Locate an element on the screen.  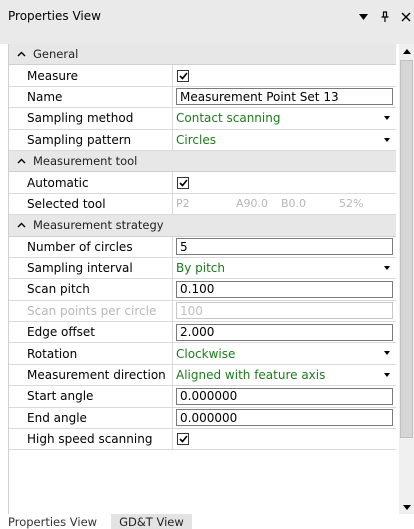
property-row-sampling-method: Sampling method Contact scanning is located at coordinates (202, 119).